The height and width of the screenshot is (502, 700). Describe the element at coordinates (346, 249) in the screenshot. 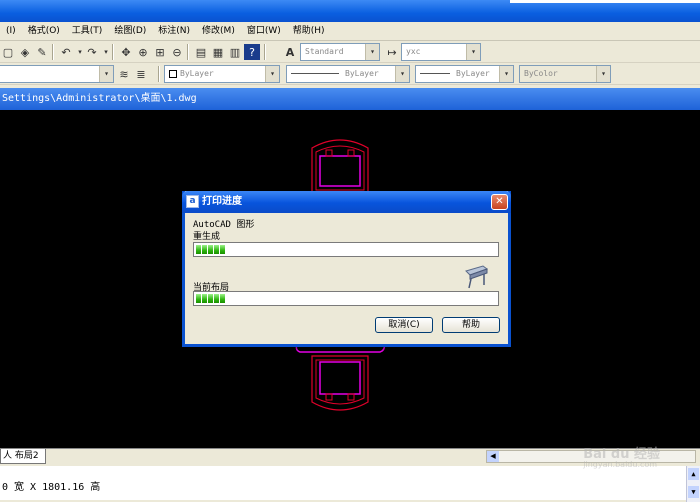

I see `regen-progress-bar` at that location.